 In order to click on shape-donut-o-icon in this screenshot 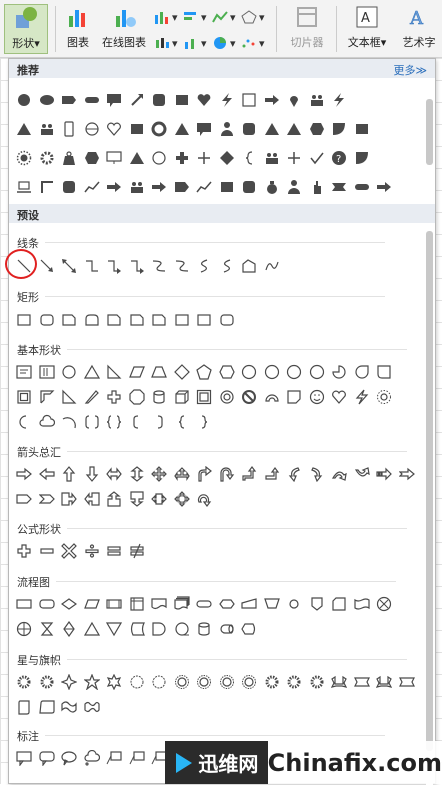, I will do `click(227, 397)`.